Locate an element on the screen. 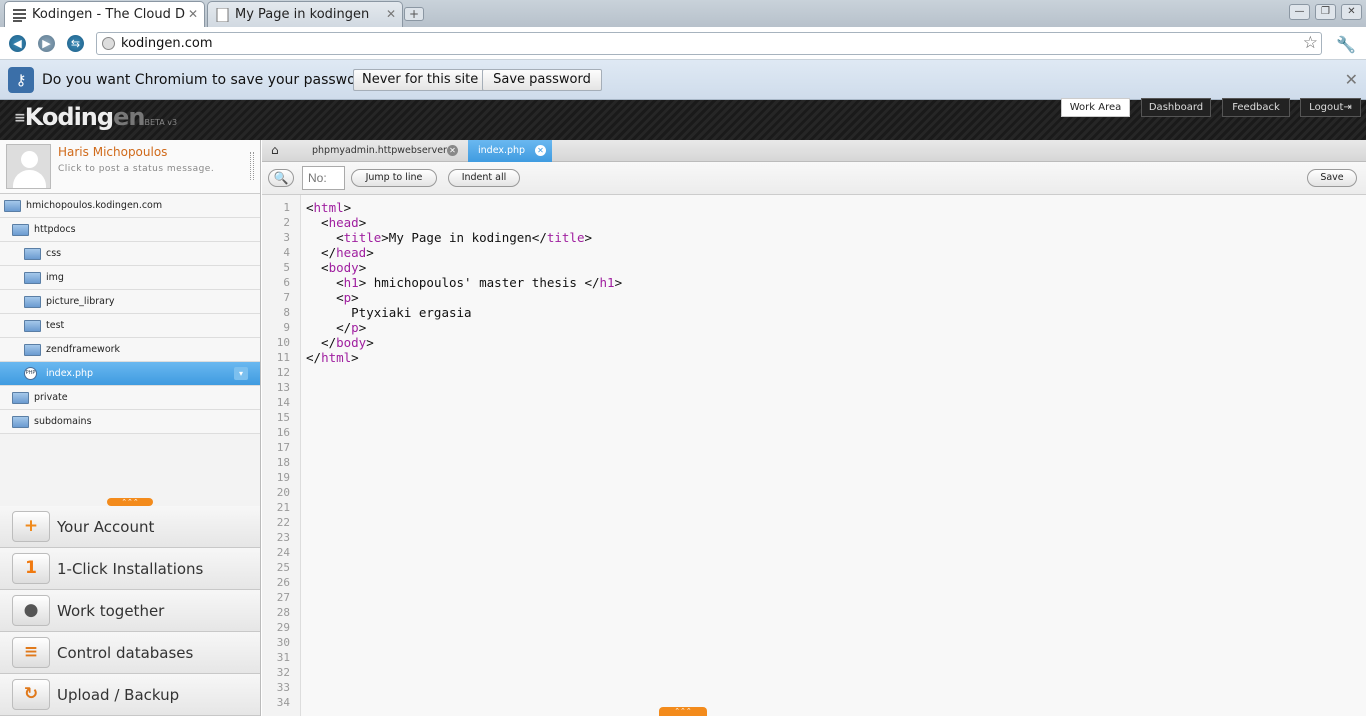 The image size is (1366, 716). editor-tab-index-php: index.php ✕ is located at coordinates (510, 151).